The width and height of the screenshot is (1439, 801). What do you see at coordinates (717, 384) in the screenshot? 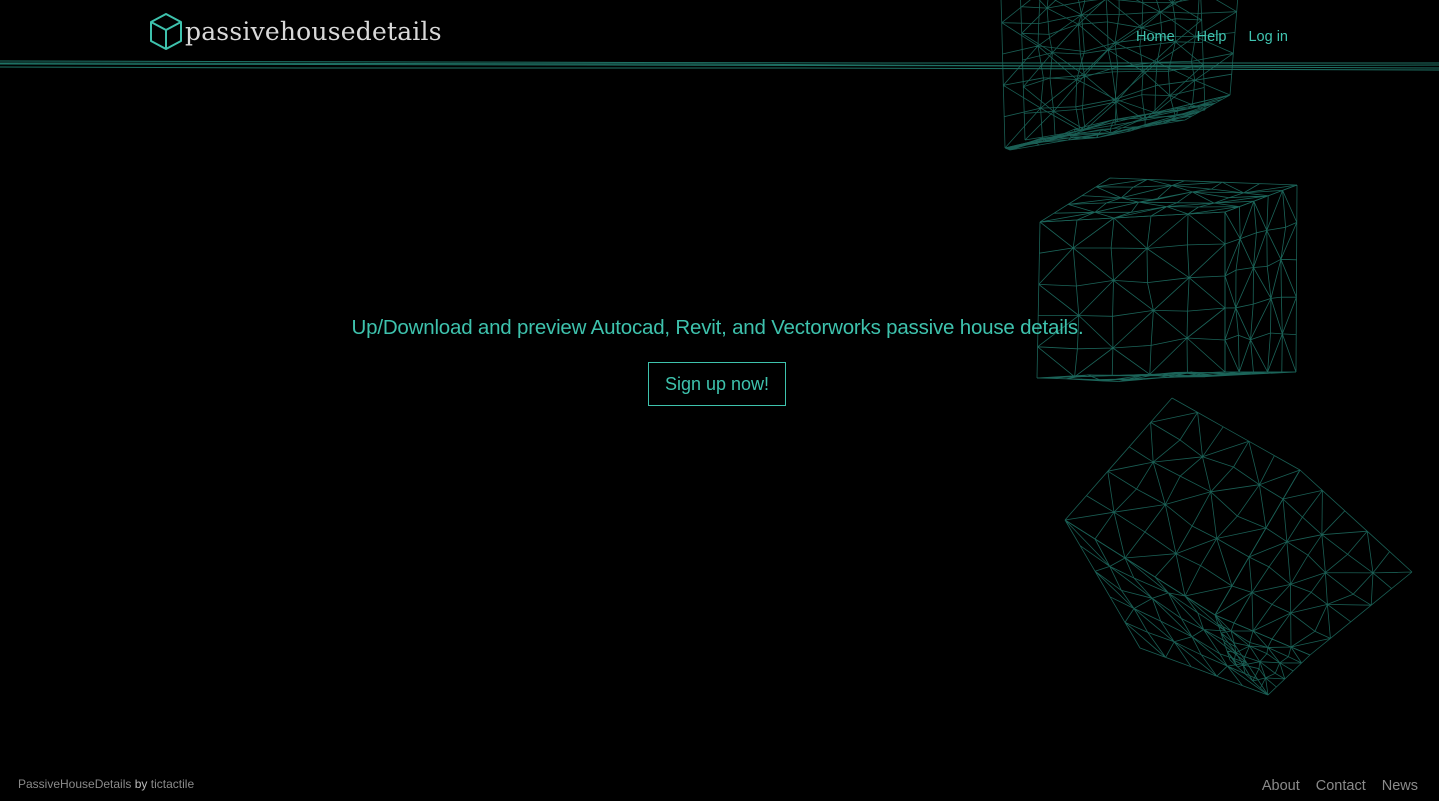
I see `sign-up-button: Sign up now!` at bounding box center [717, 384].